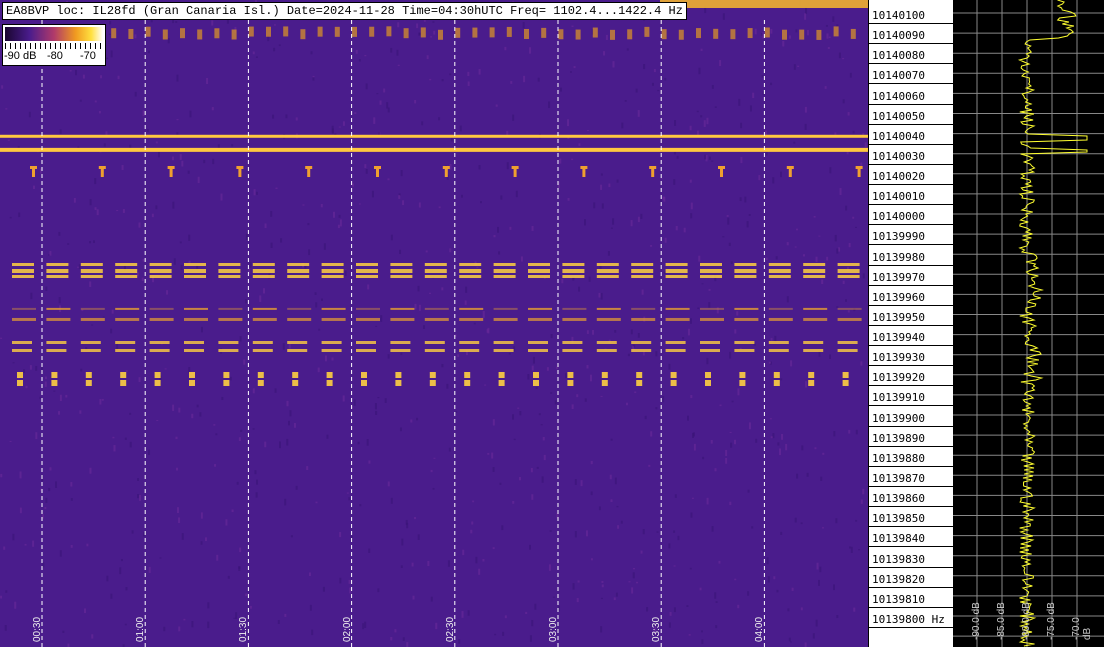 This screenshot has height=651, width=1104. What do you see at coordinates (1026, 621) in the screenshot?
I see `db-tick-label: -80.0 dB` at bounding box center [1026, 621].